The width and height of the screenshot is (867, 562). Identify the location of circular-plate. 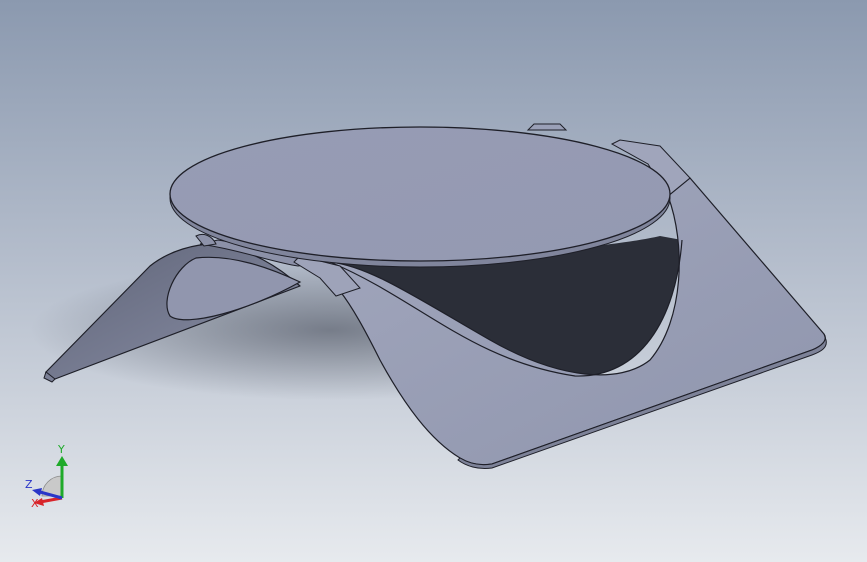
(420, 194).